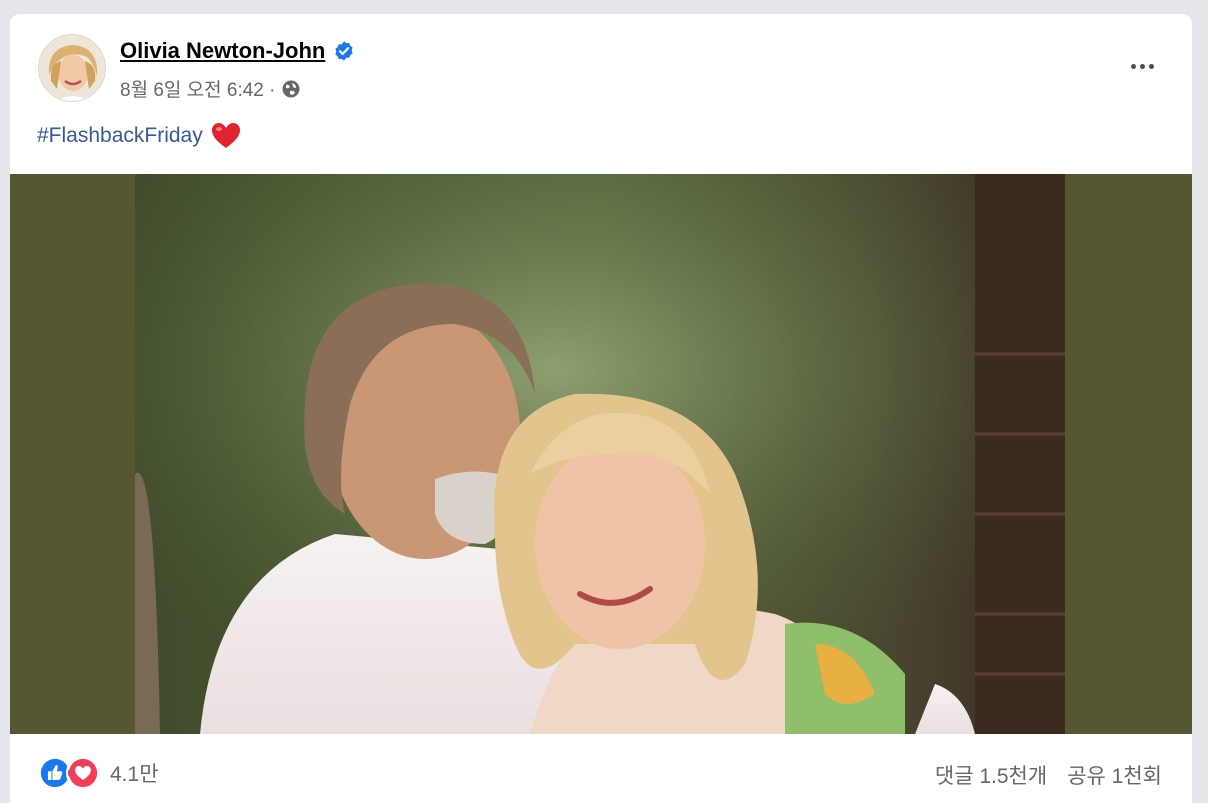  What do you see at coordinates (1114, 775) in the screenshot?
I see `shares-count-link: 공유 1천회` at bounding box center [1114, 775].